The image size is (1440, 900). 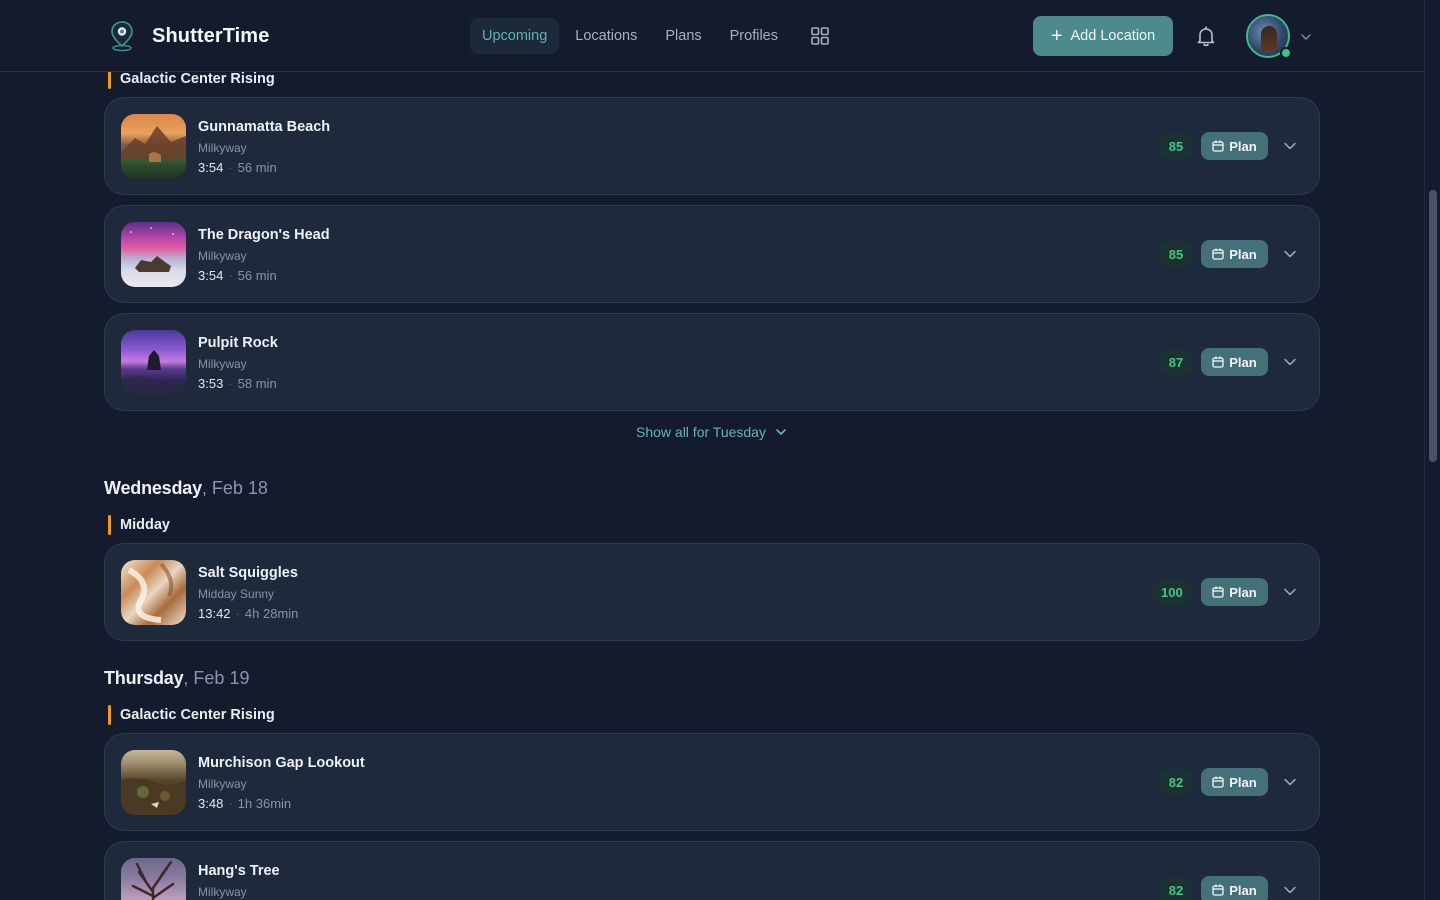 I want to click on day-date: , Feb 18, so click(x=234, y=488).